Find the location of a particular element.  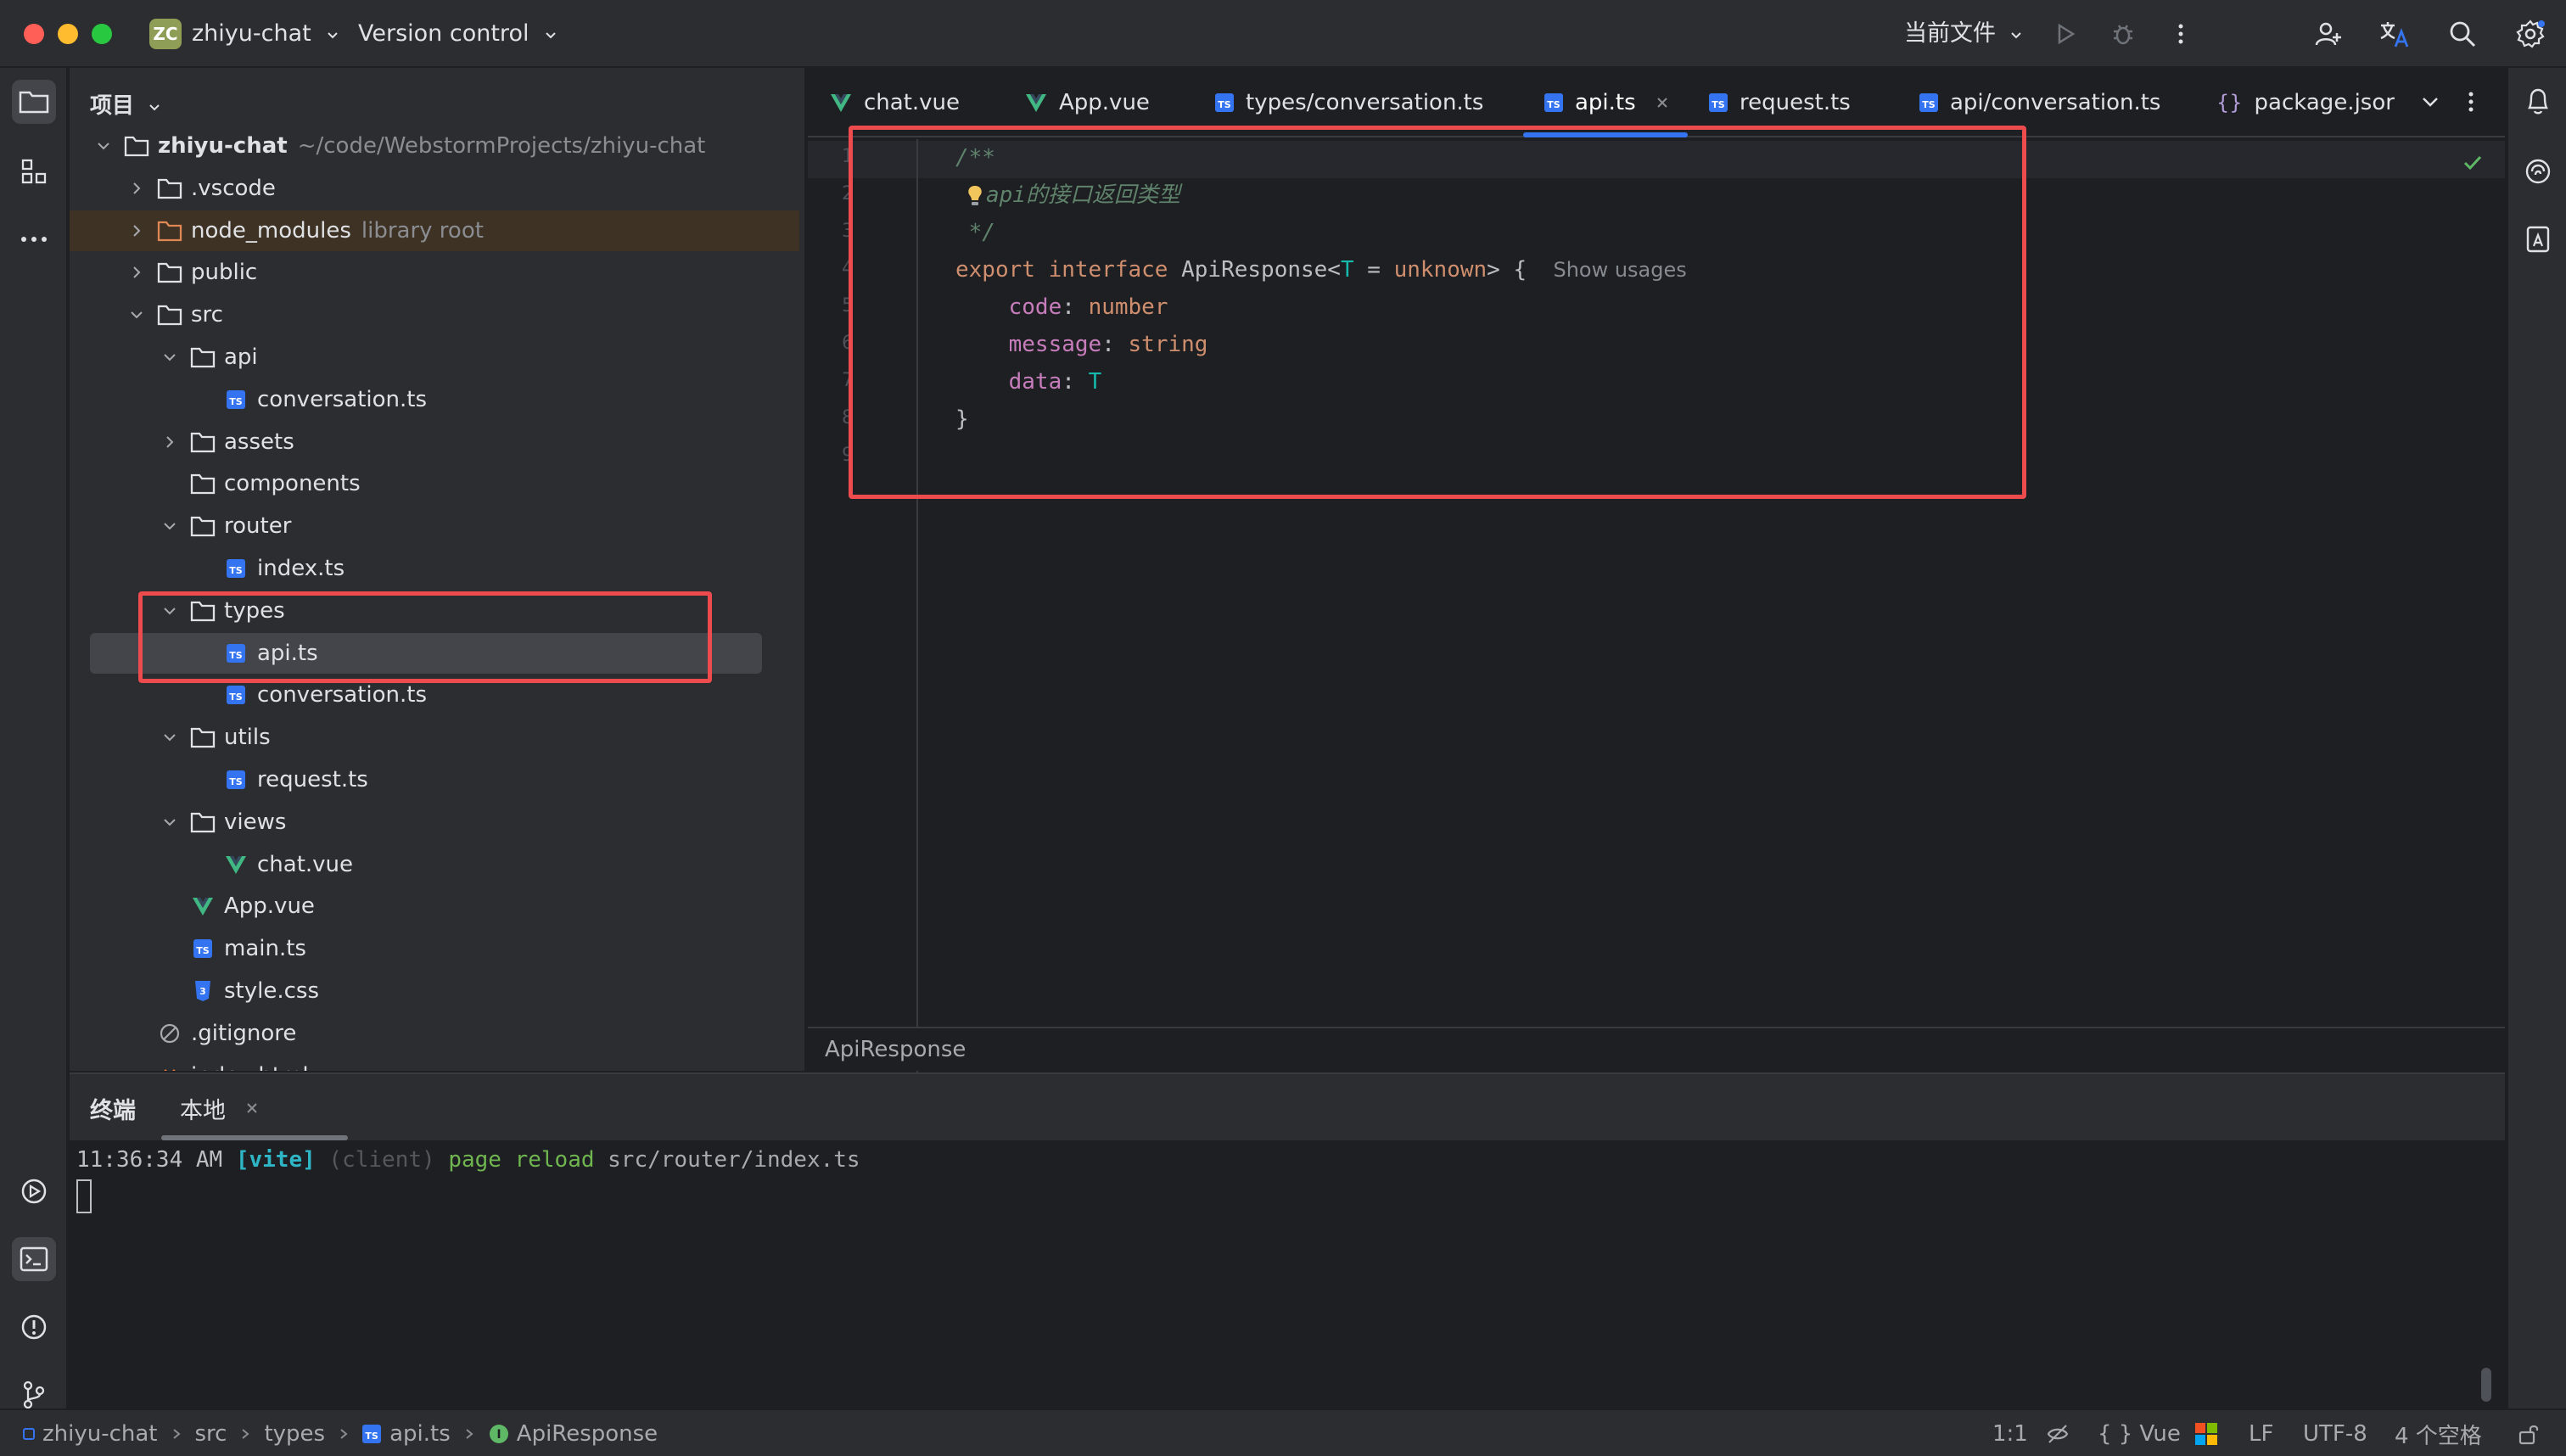

code-with-me-icon is located at coordinates (2328, 34).